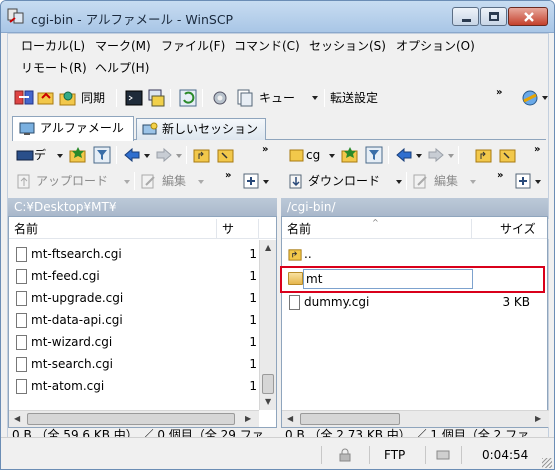  What do you see at coordinates (345, 455) in the screenshot?
I see `secure-status-cell` at bounding box center [345, 455].